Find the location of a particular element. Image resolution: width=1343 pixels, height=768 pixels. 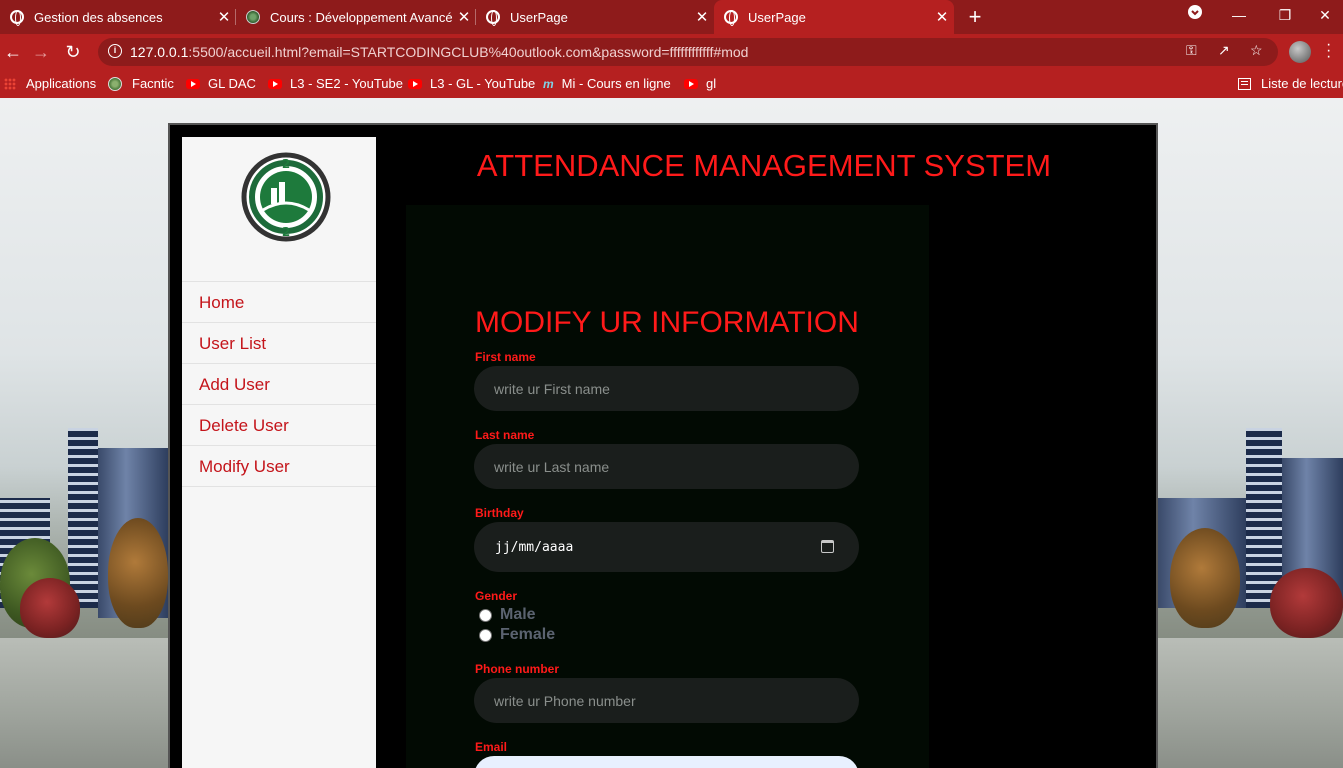

profile-avatar is located at coordinates (1300, 52).